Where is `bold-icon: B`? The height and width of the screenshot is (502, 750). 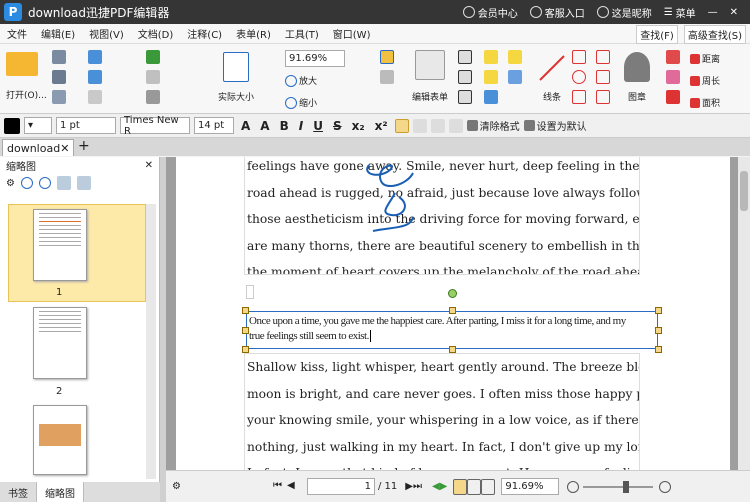
bold-icon: B is located at coordinates (284, 126).